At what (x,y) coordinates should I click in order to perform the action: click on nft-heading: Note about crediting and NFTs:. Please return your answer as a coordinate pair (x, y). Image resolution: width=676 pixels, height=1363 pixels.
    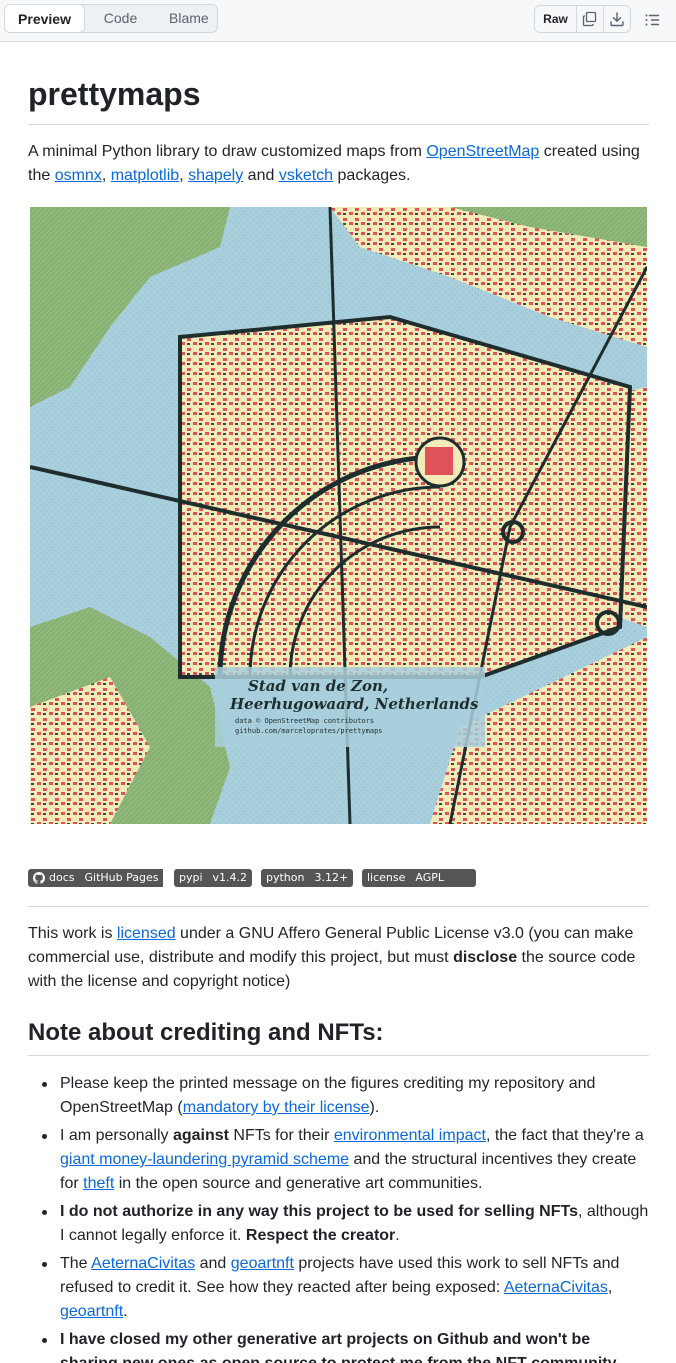
    Looking at the image, I should click on (206, 1032).